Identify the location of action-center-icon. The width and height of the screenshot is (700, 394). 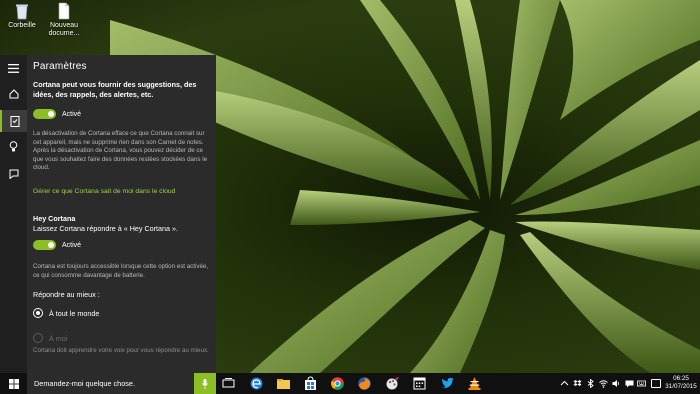
(656, 383).